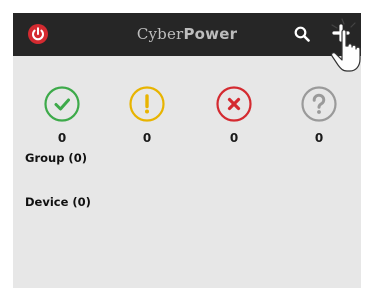 This screenshot has height=291, width=365. What do you see at coordinates (160, 34) in the screenshot?
I see `brand-text-cyber: Cyber` at bounding box center [160, 34].